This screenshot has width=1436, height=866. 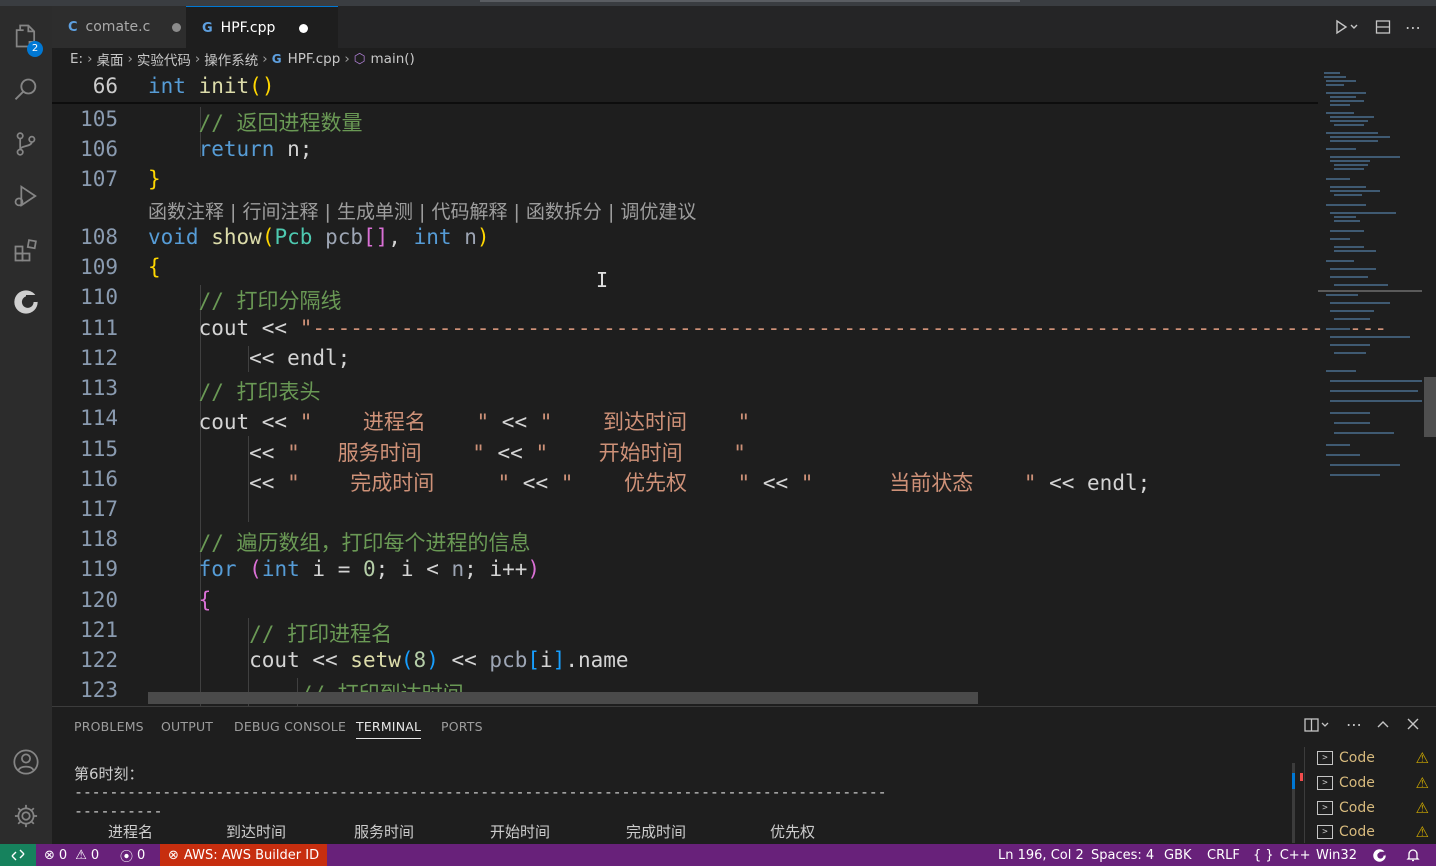 What do you see at coordinates (230, 149) in the screenshot?
I see `code-line: return n;` at bounding box center [230, 149].